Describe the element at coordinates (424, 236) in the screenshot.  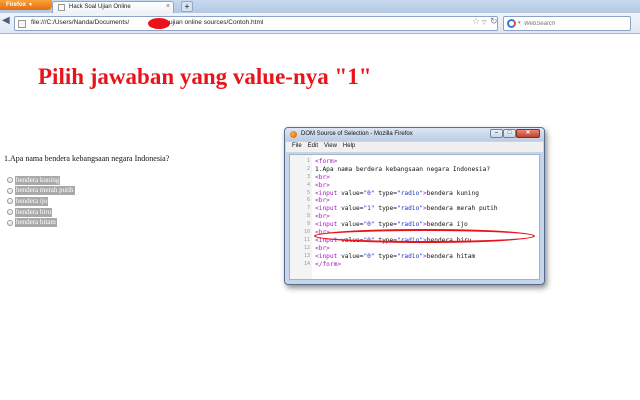
I see `highlight-ellipse` at that location.